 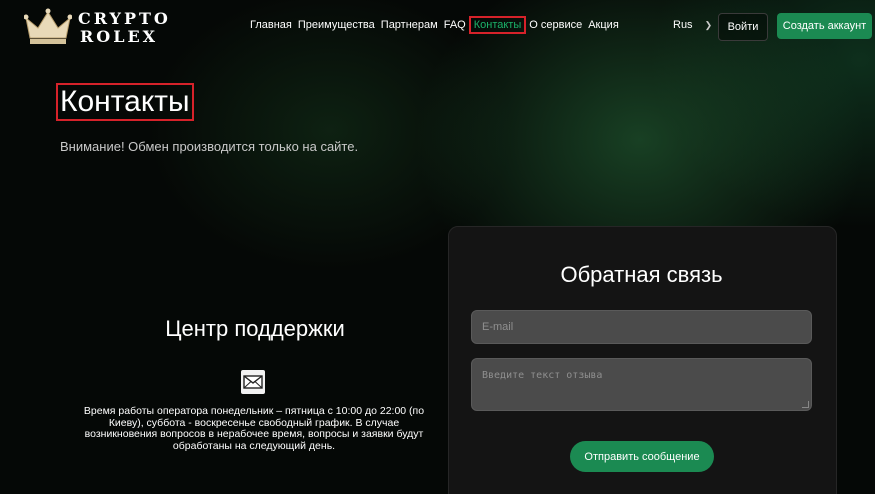 I want to click on email-field: E-mail, so click(x=641, y=327).